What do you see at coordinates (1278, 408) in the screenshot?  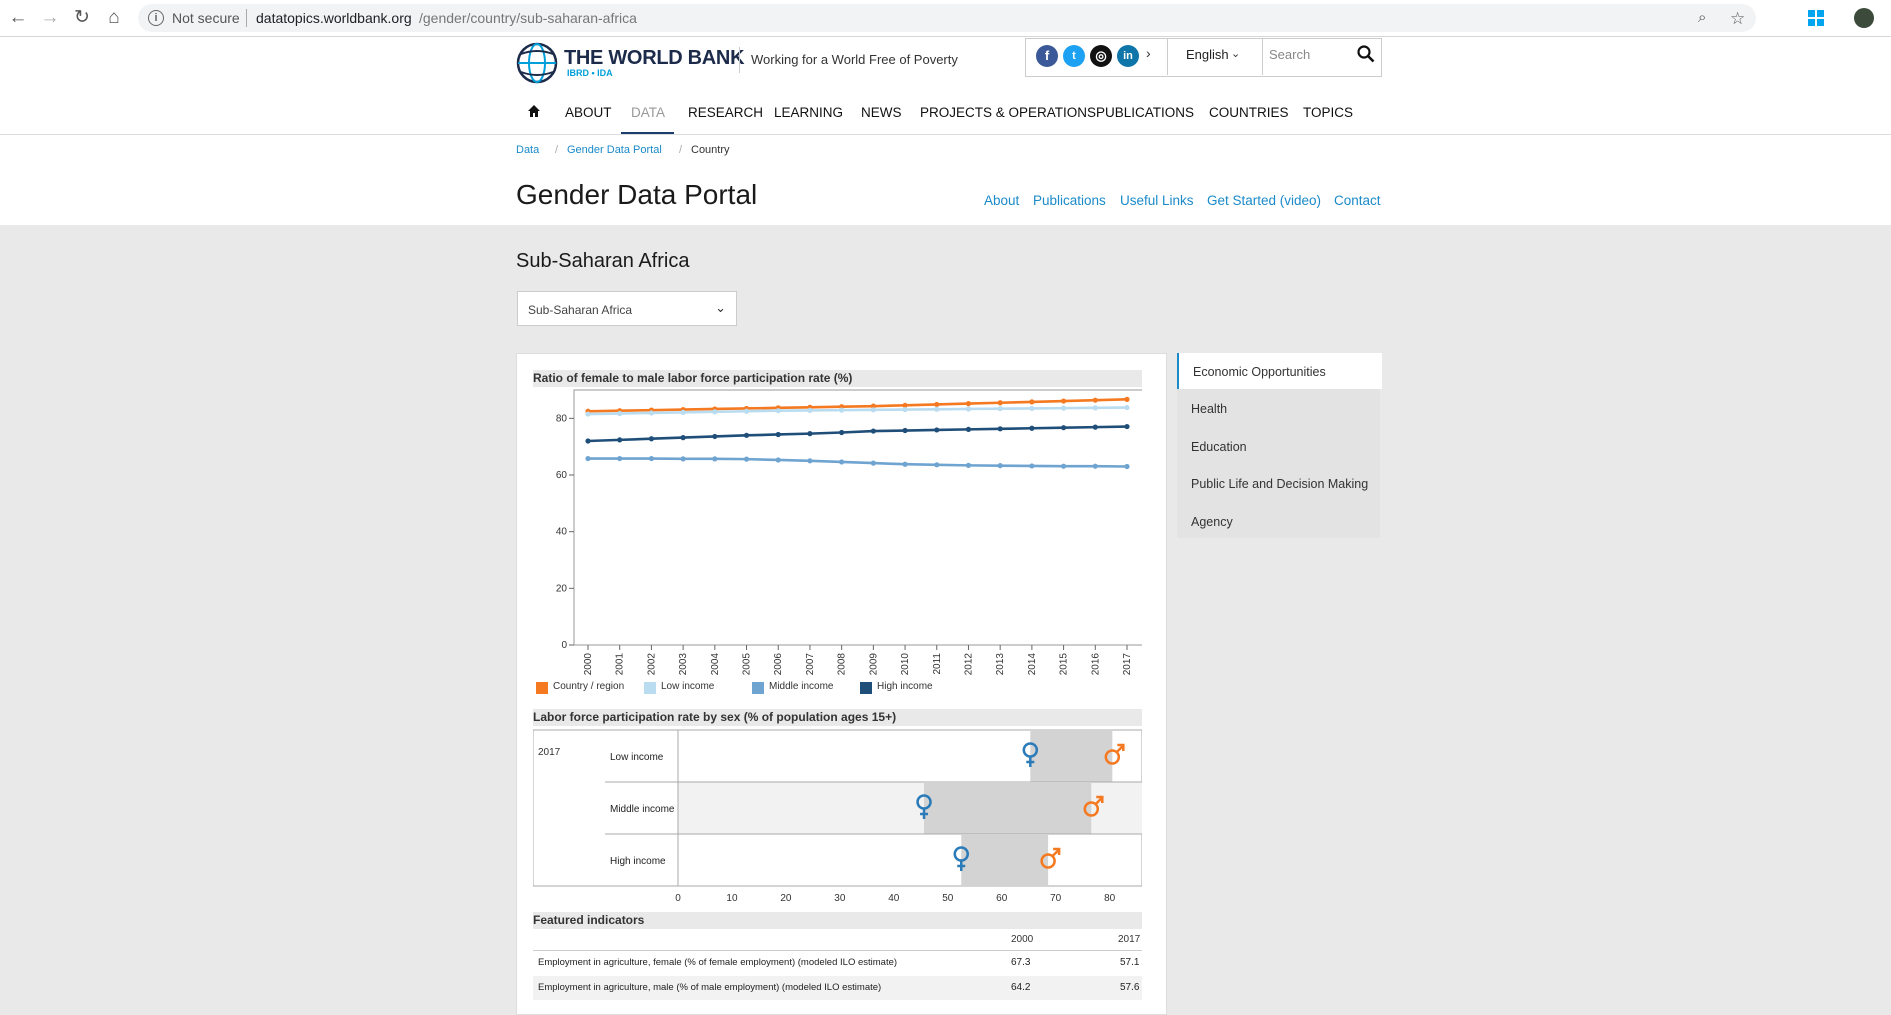 I see `side-item-health: Health` at bounding box center [1278, 408].